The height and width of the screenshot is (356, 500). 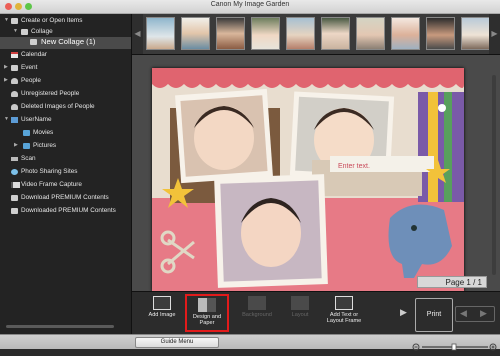 What do you see at coordinates (31, 80) in the screenshot?
I see `sidebar-item-label: People` at bounding box center [31, 80].